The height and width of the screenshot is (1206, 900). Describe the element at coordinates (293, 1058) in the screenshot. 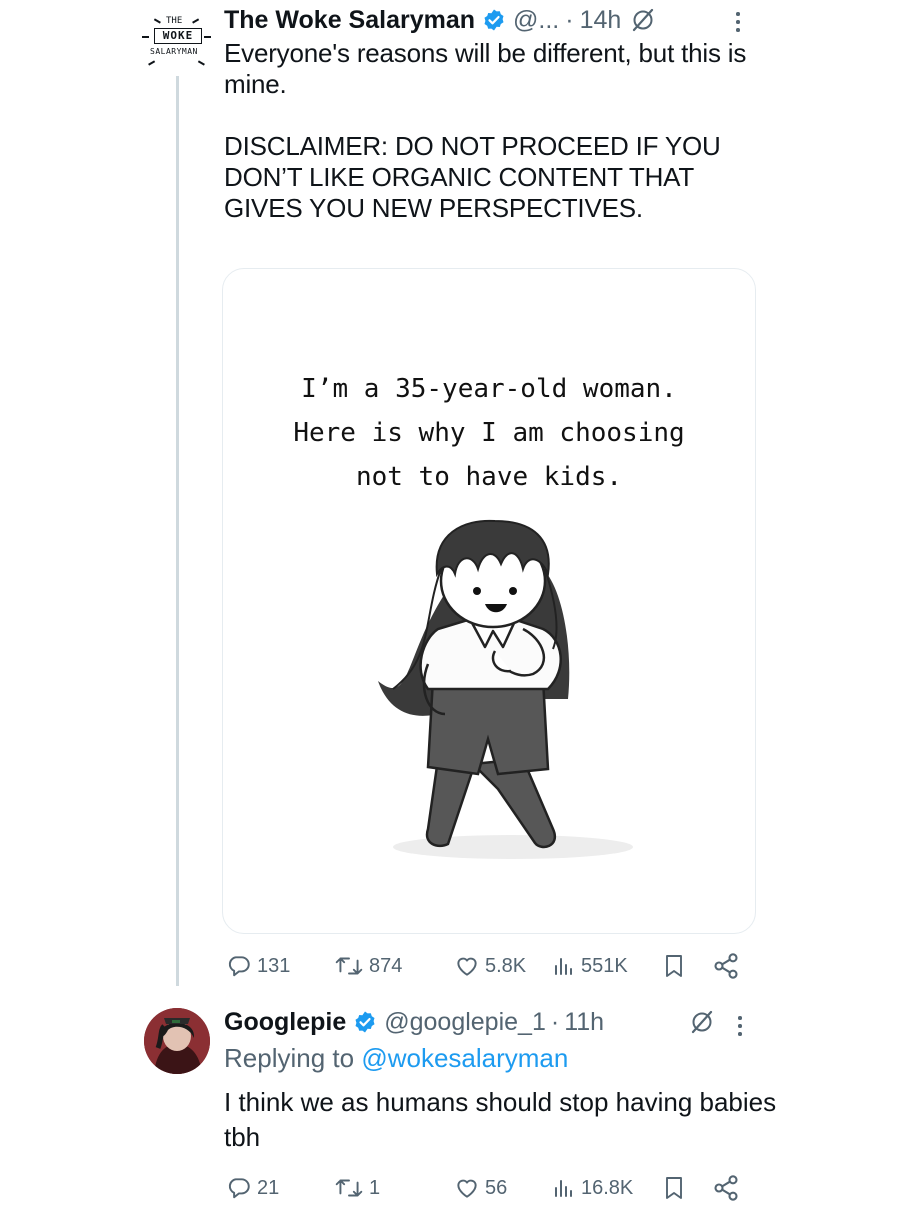

I see `replying-prefix: Replying to` at that location.